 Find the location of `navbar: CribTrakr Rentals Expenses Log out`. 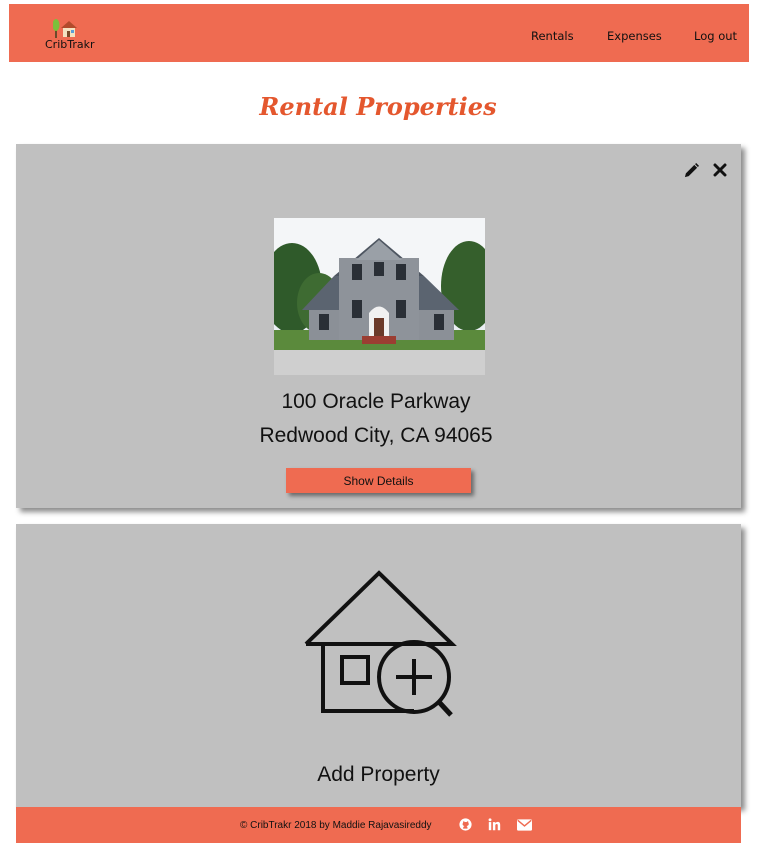

navbar: CribTrakr Rentals Expenses Log out is located at coordinates (379, 33).